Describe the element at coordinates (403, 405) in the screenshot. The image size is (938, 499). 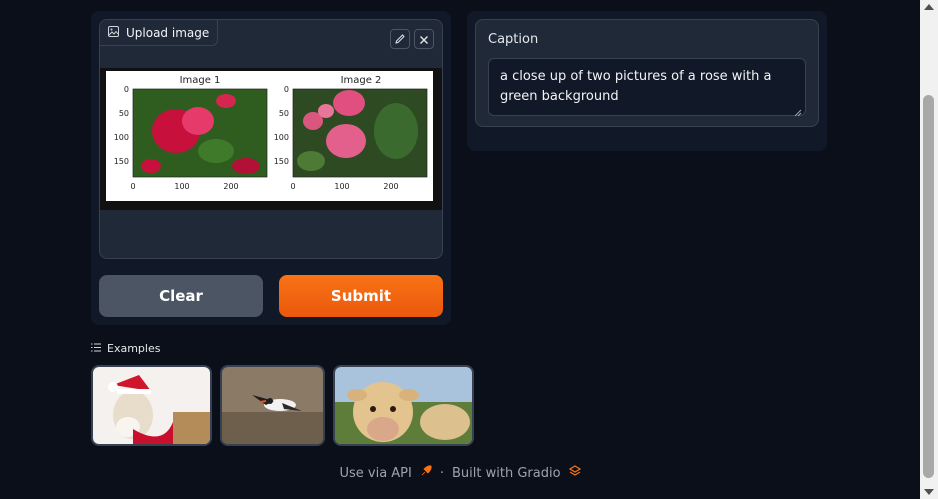
I see `example-thumbnail-cow` at that location.